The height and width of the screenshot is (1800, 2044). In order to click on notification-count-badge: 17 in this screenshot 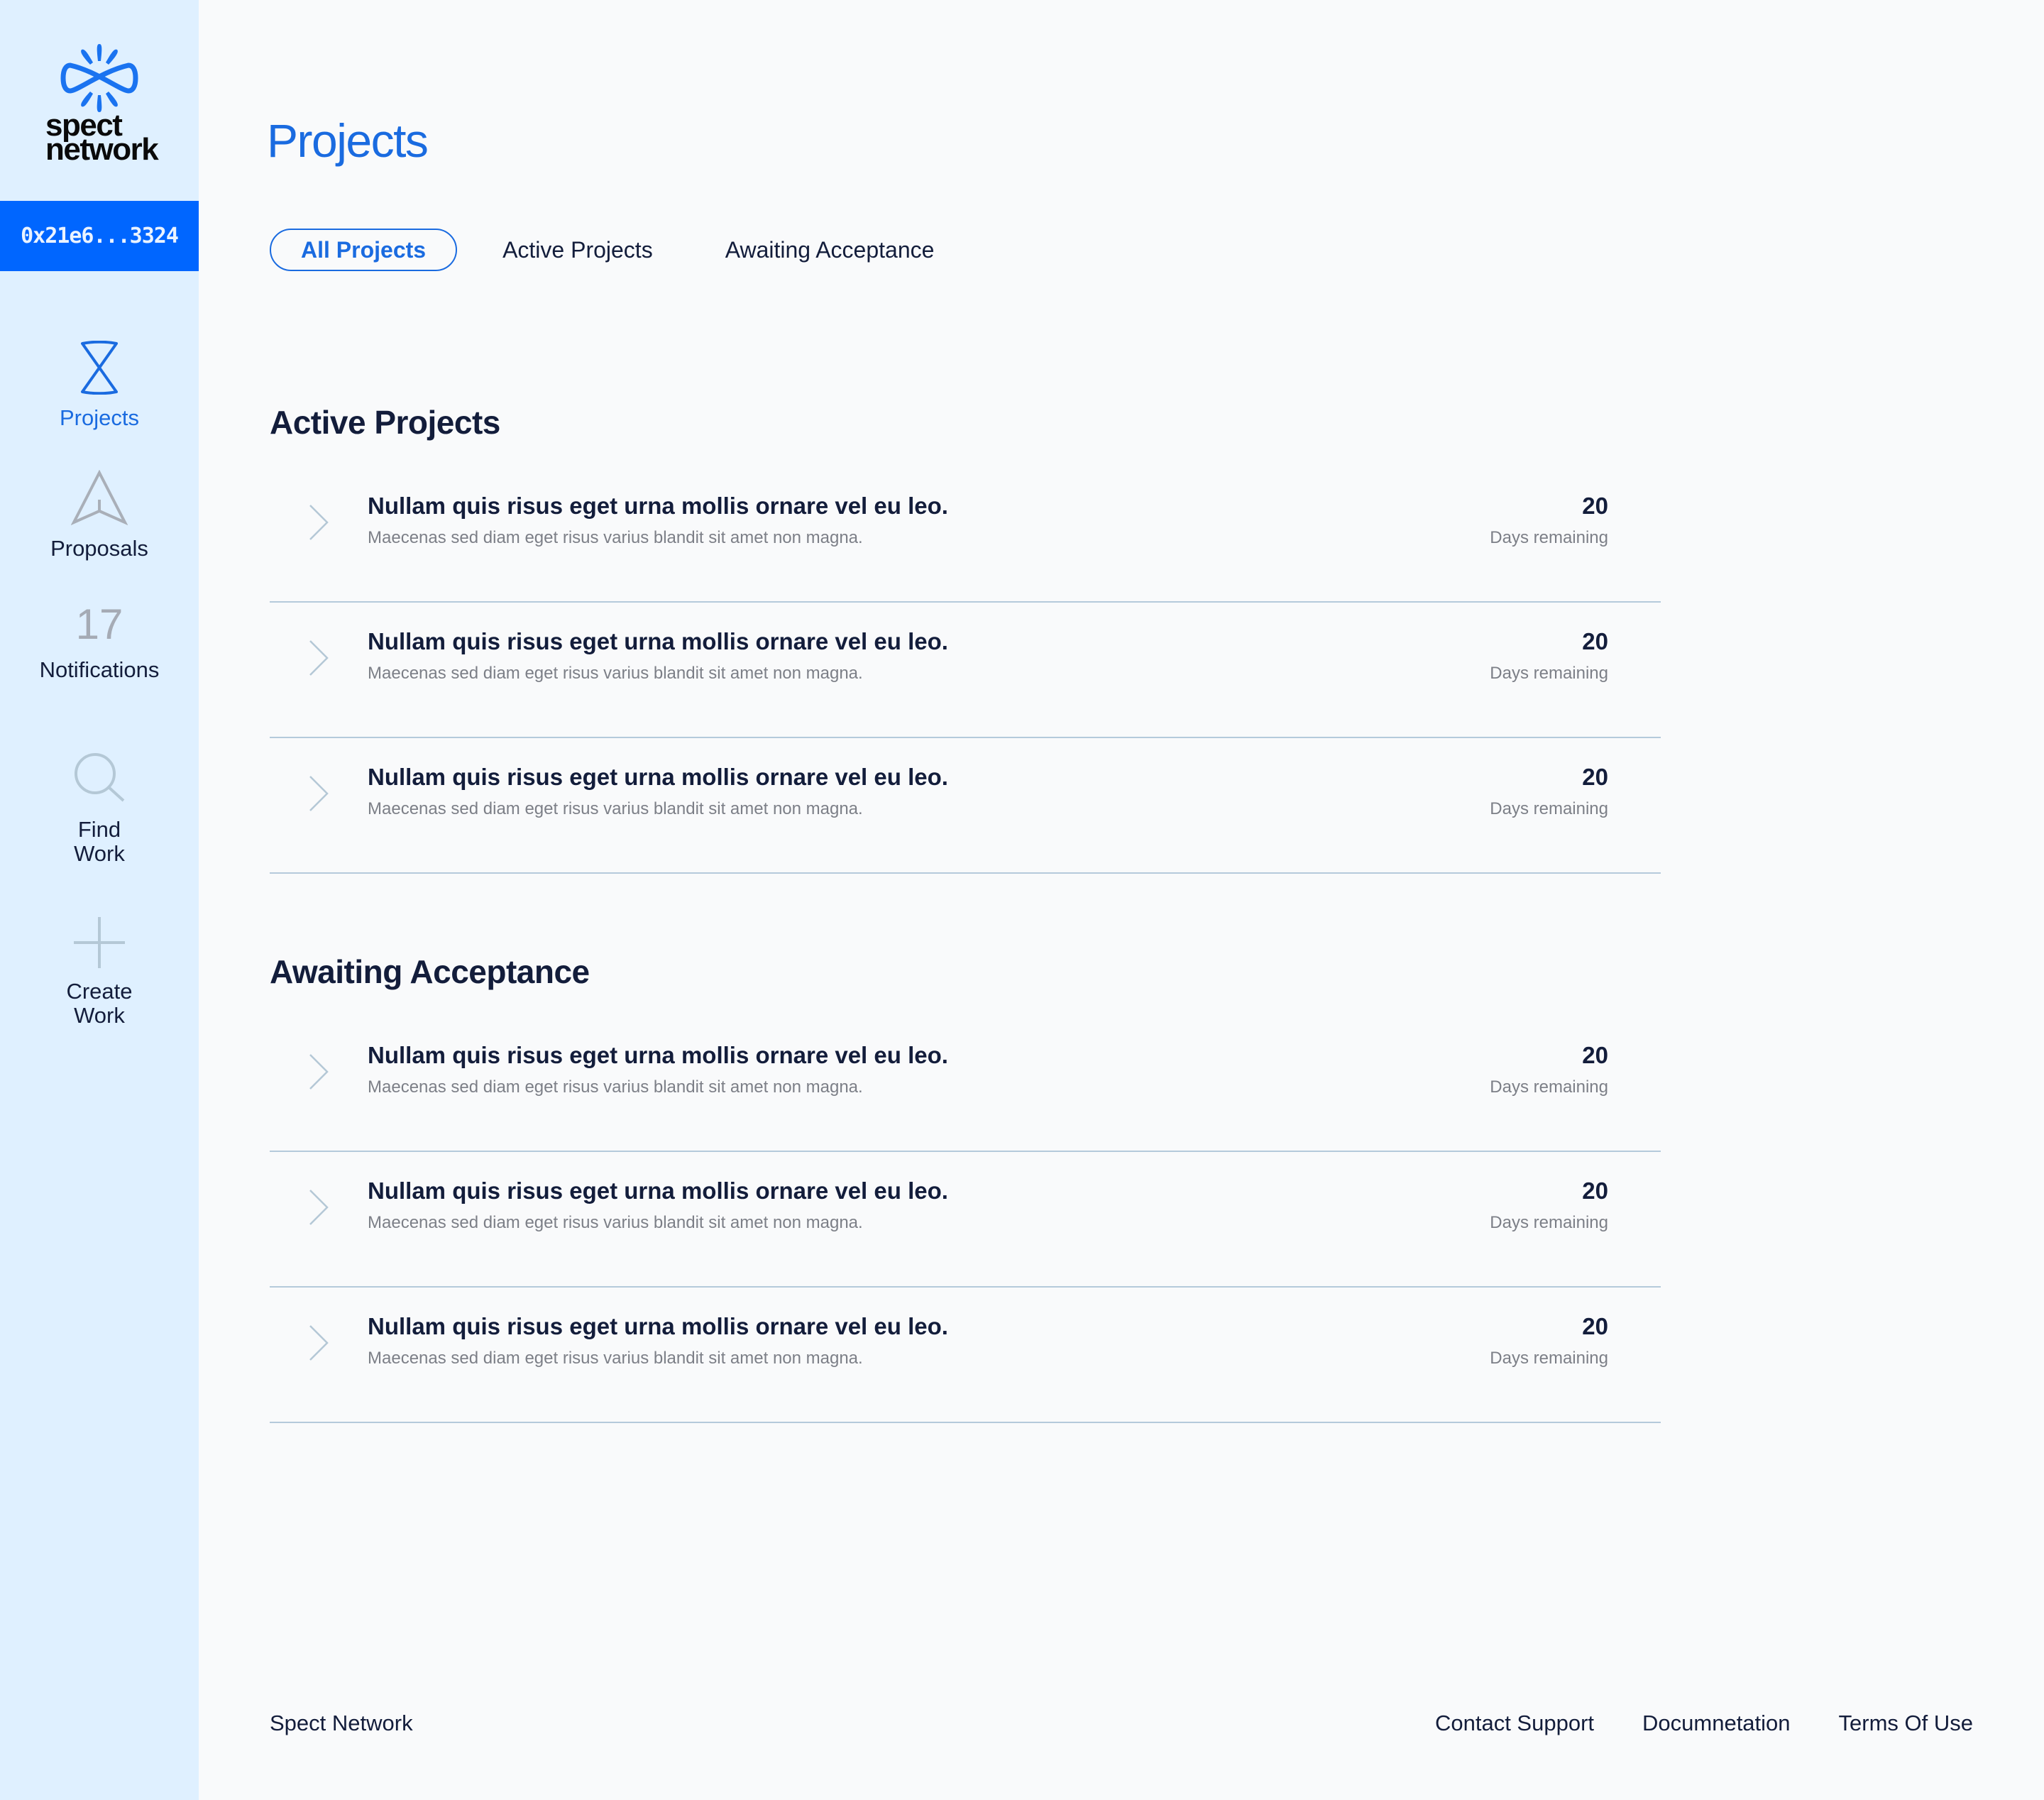, I will do `click(99, 624)`.